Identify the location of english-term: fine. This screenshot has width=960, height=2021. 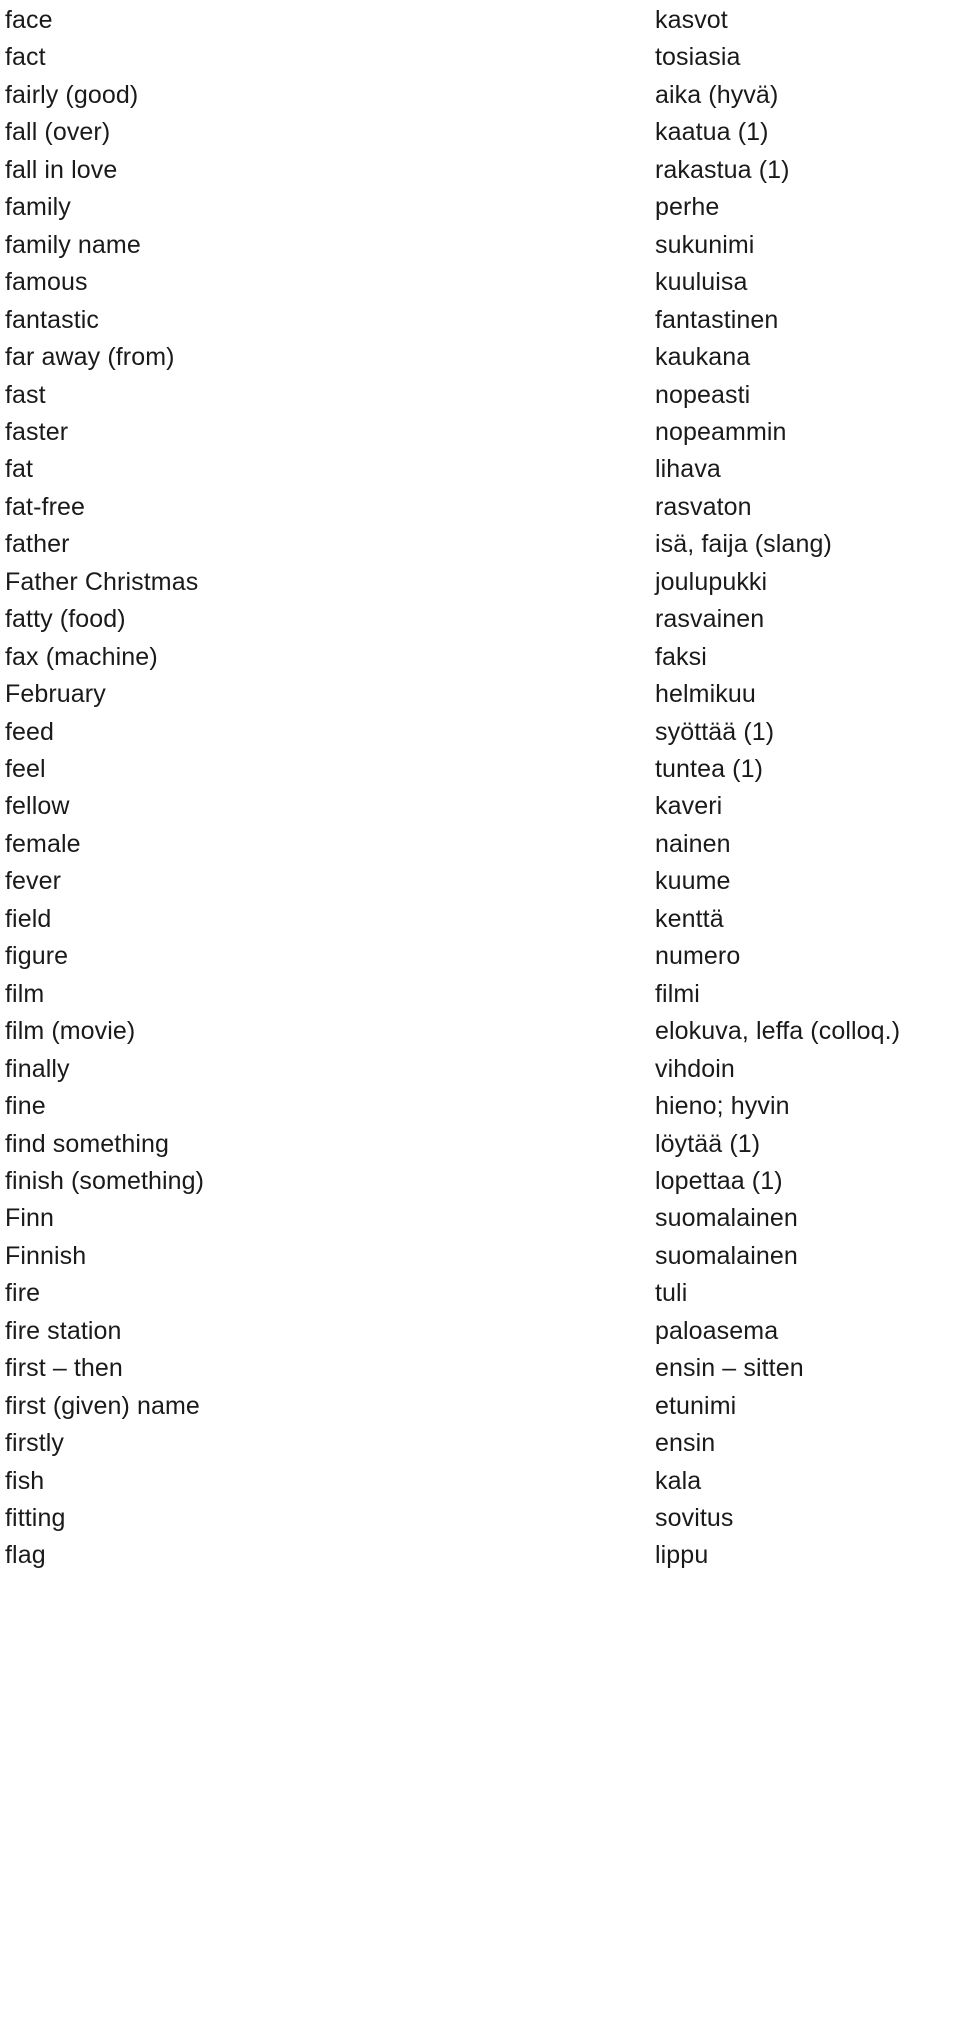
(25, 1106).